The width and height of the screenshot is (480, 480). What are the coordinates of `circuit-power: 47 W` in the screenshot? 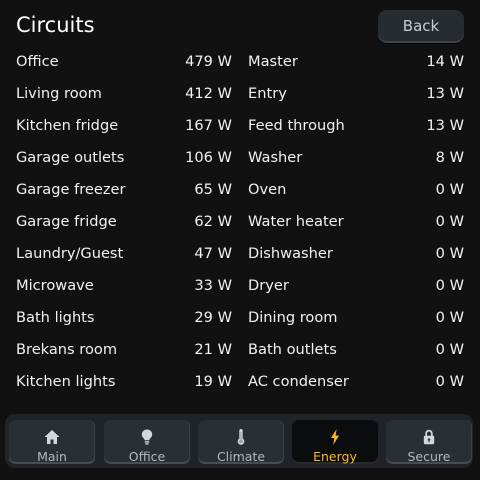 It's located at (213, 253).